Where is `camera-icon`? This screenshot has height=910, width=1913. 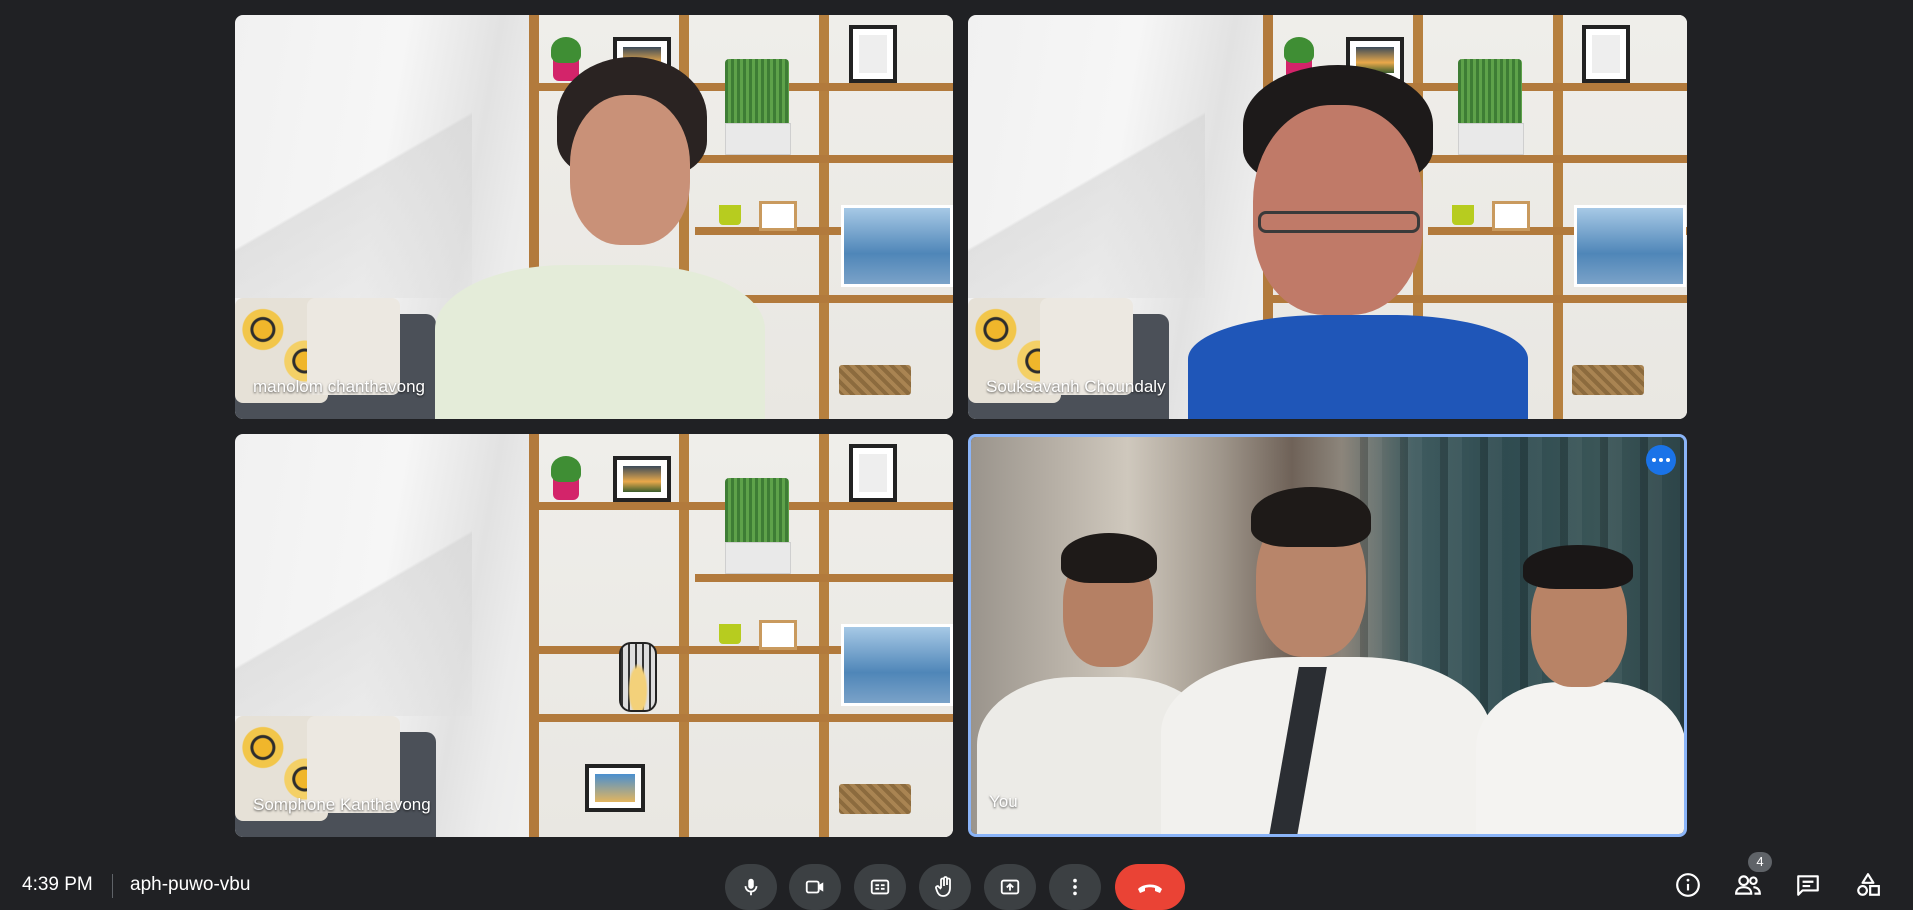
camera-icon is located at coordinates (814, 887).